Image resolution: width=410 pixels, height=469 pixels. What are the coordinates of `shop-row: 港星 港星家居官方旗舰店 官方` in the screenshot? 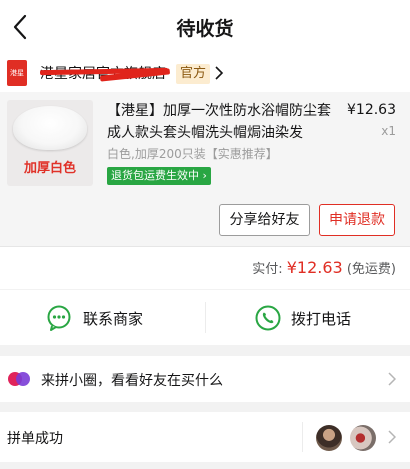 It's located at (205, 74).